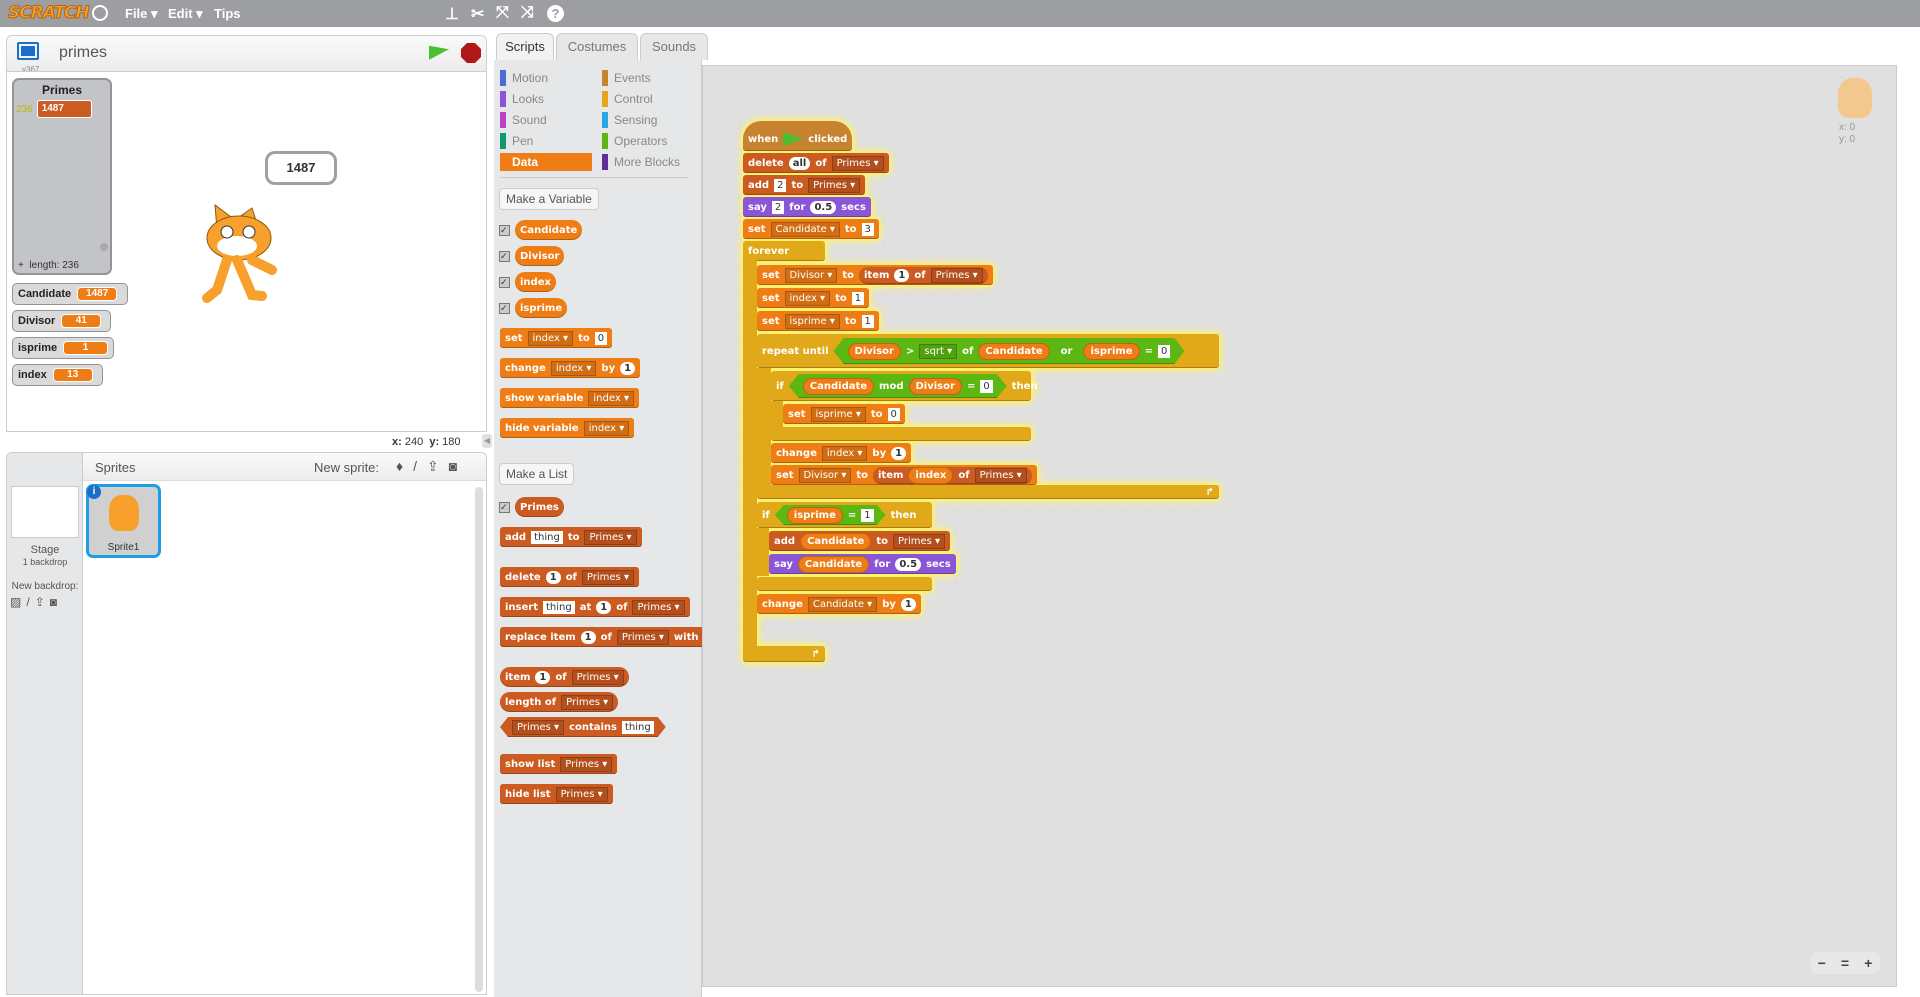 The width and height of the screenshot is (1920, 997). Describe the element at coordinates (64, 109) in the screenshot. I see `list-item-value: 1487` at that location.